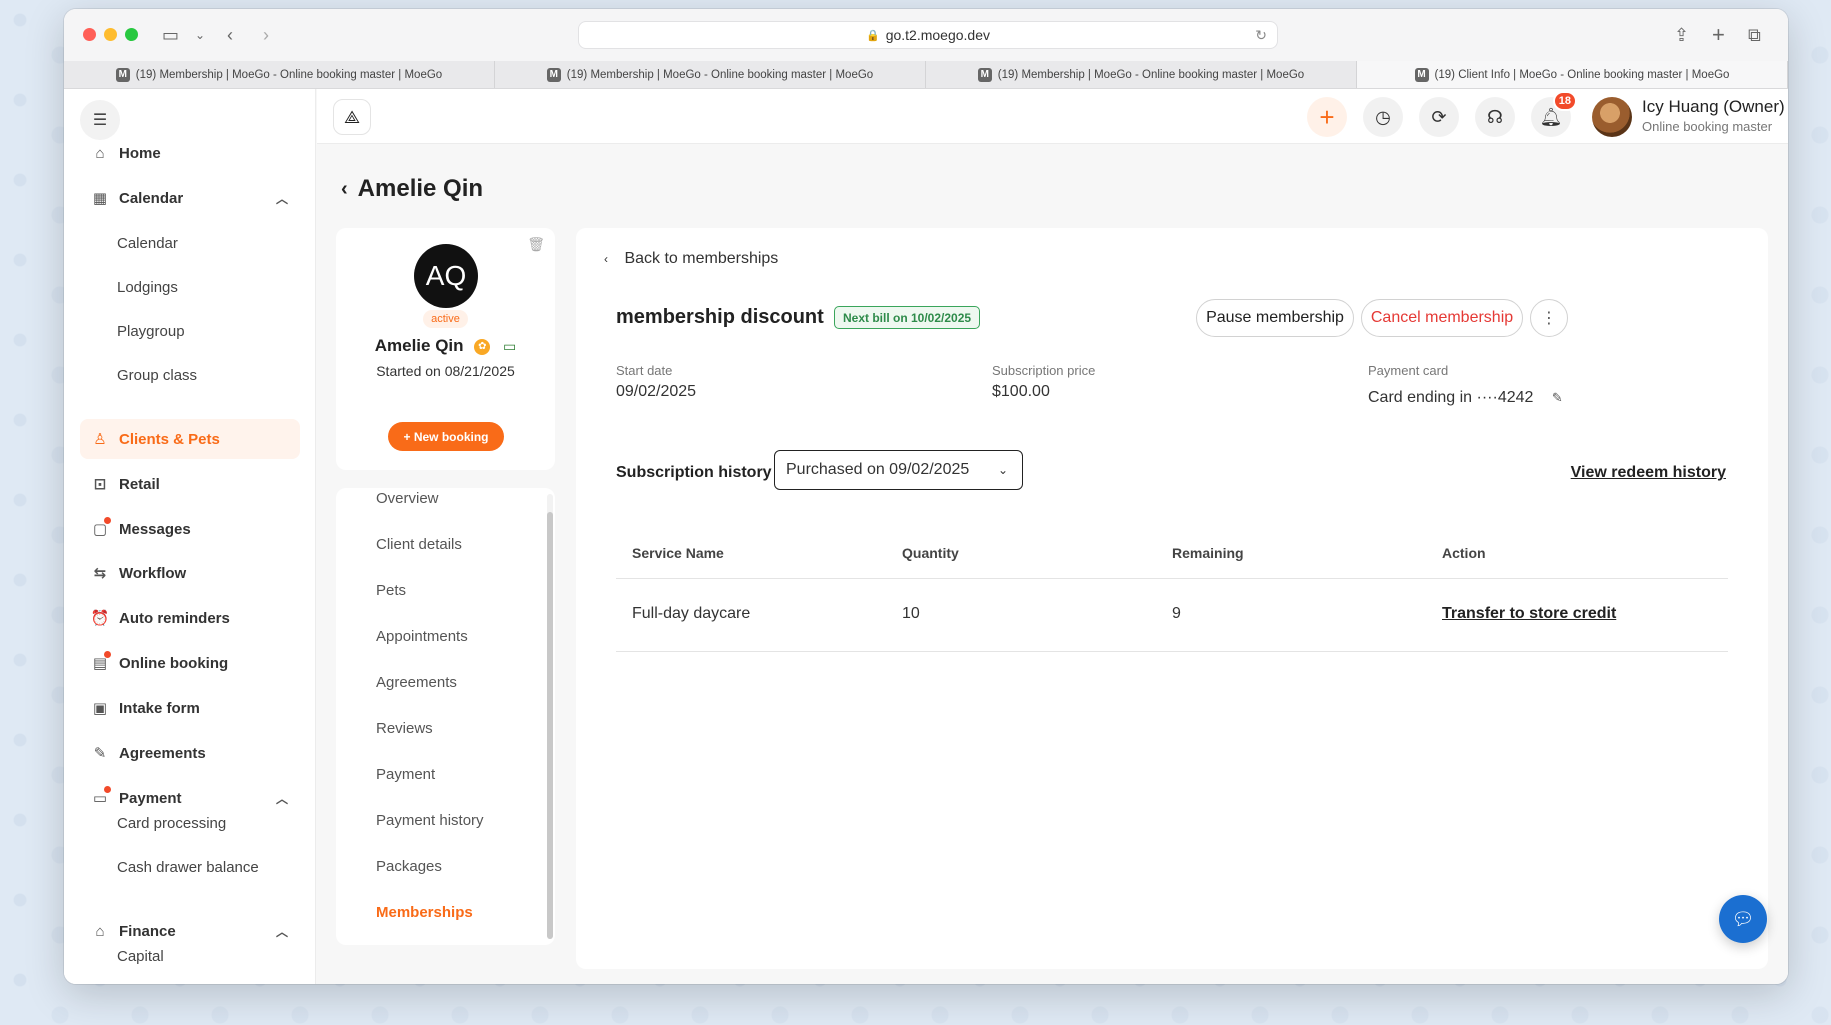 The height and width of the screenshot is (1025, 1831). I want to click on subnav-item-appointments: Appointments, so click(422, 636).